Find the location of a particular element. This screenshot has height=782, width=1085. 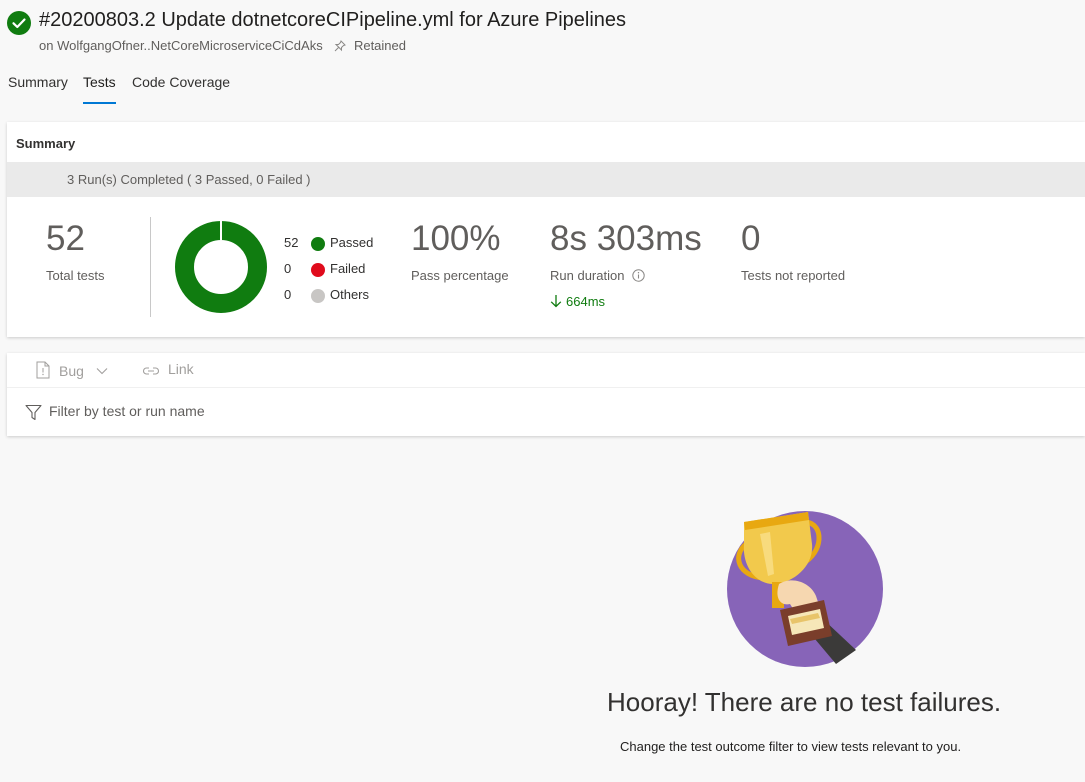

legend-passed-label: Passed is located at coordinates (352, 242).